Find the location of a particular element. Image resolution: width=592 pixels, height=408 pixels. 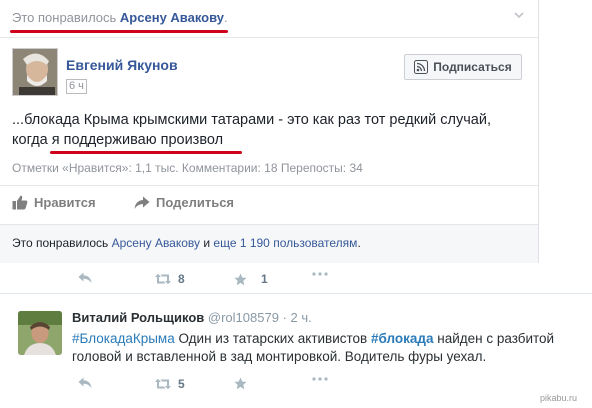

tweet2-reply-button is located at coordinates (85, 383).